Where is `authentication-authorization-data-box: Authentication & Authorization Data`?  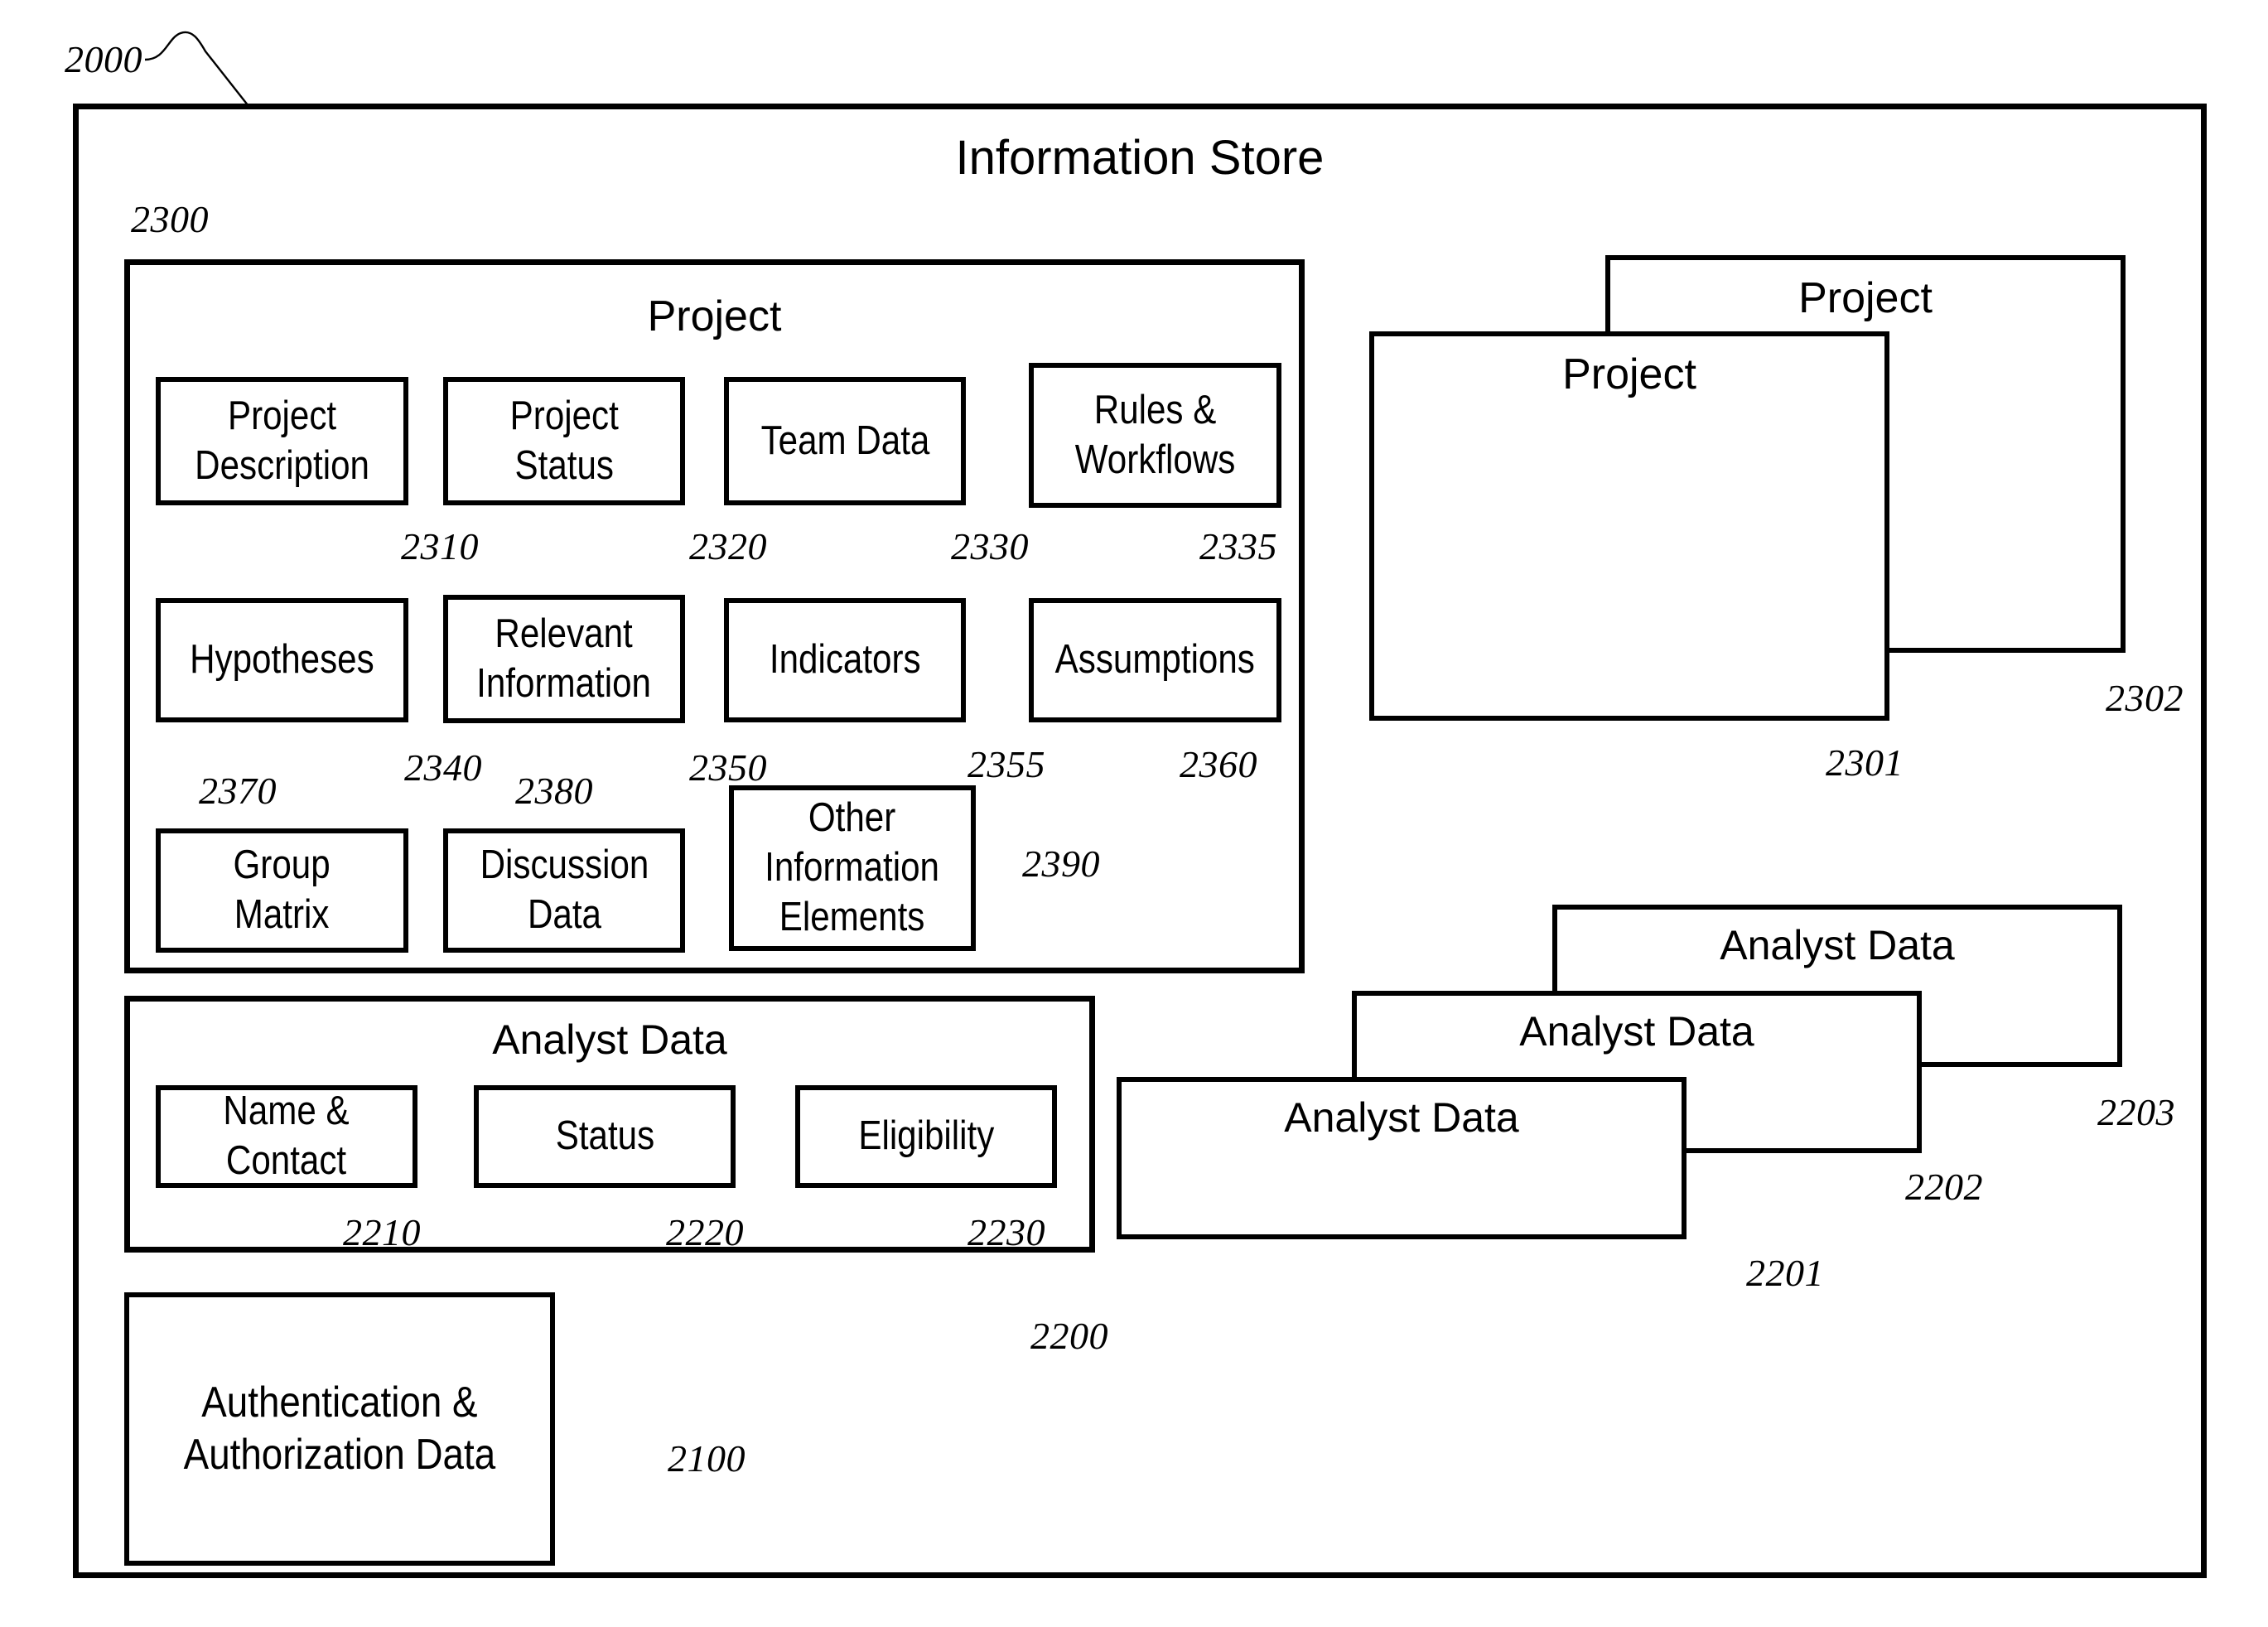
authentication-authorization-data-box: Authentication & Authorization Data is located at coordinates (339, 1429).